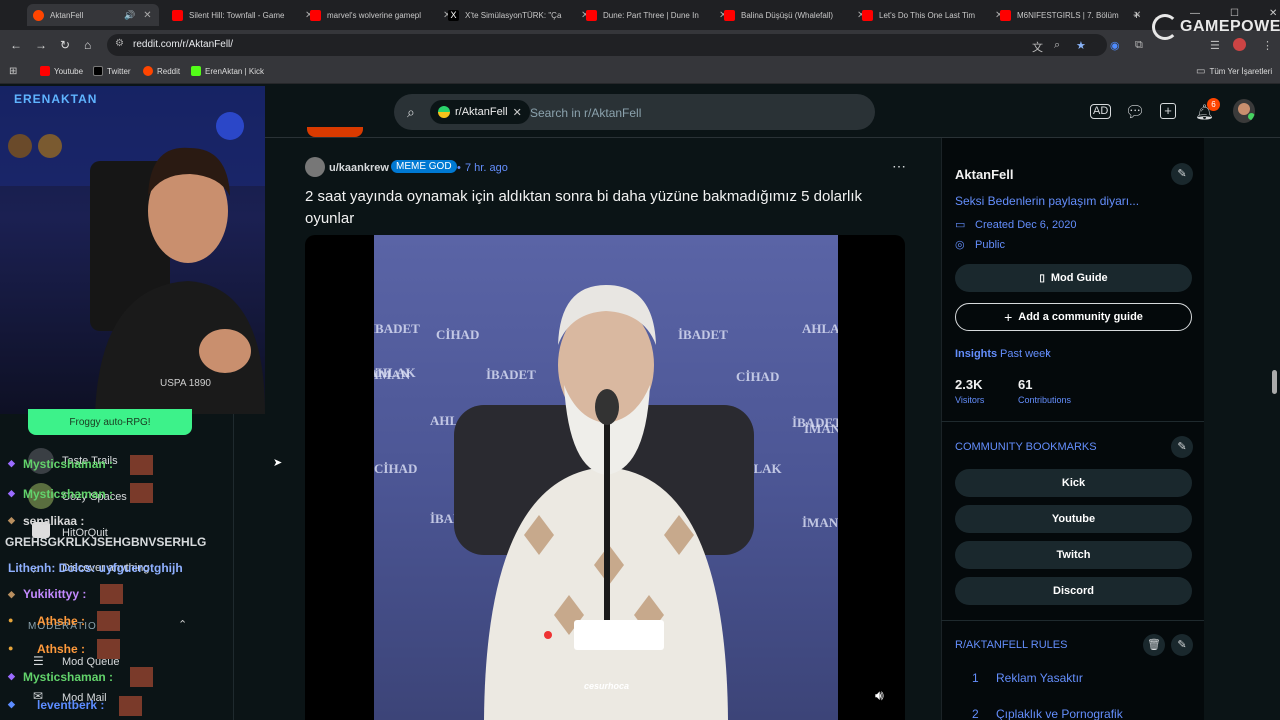 Image resolution: width=1280 pixels, height=720 pixels. Describe the element at coordinates (607, 686) in the screenshot. I see `video-watermark: cesurhoca` at that location.